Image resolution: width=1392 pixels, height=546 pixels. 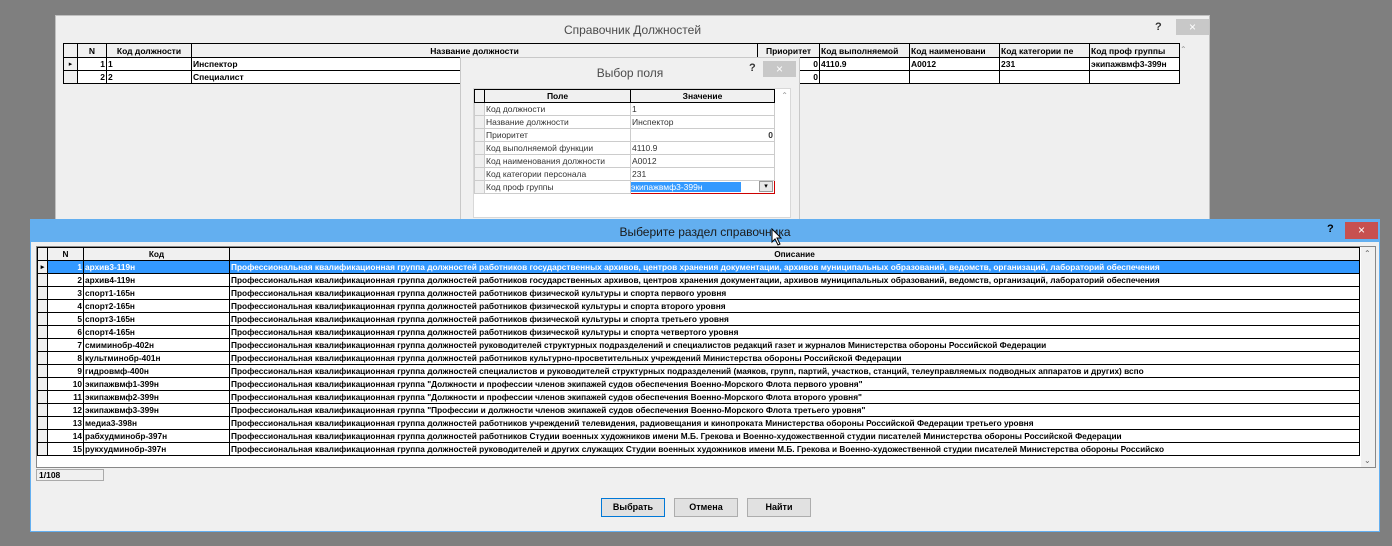 I want to click on cancel-button: Отмена, so click(x=706, y=507).